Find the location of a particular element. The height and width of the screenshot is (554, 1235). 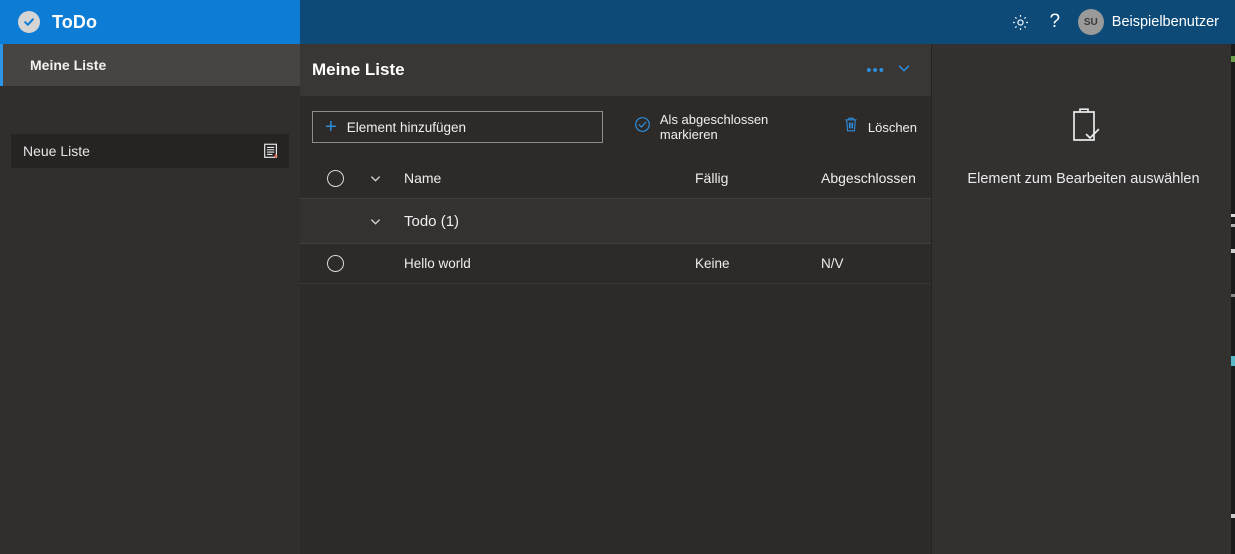

table-header-row: Name Fällig Abgeschlossen is located at coordinates (615, 178).